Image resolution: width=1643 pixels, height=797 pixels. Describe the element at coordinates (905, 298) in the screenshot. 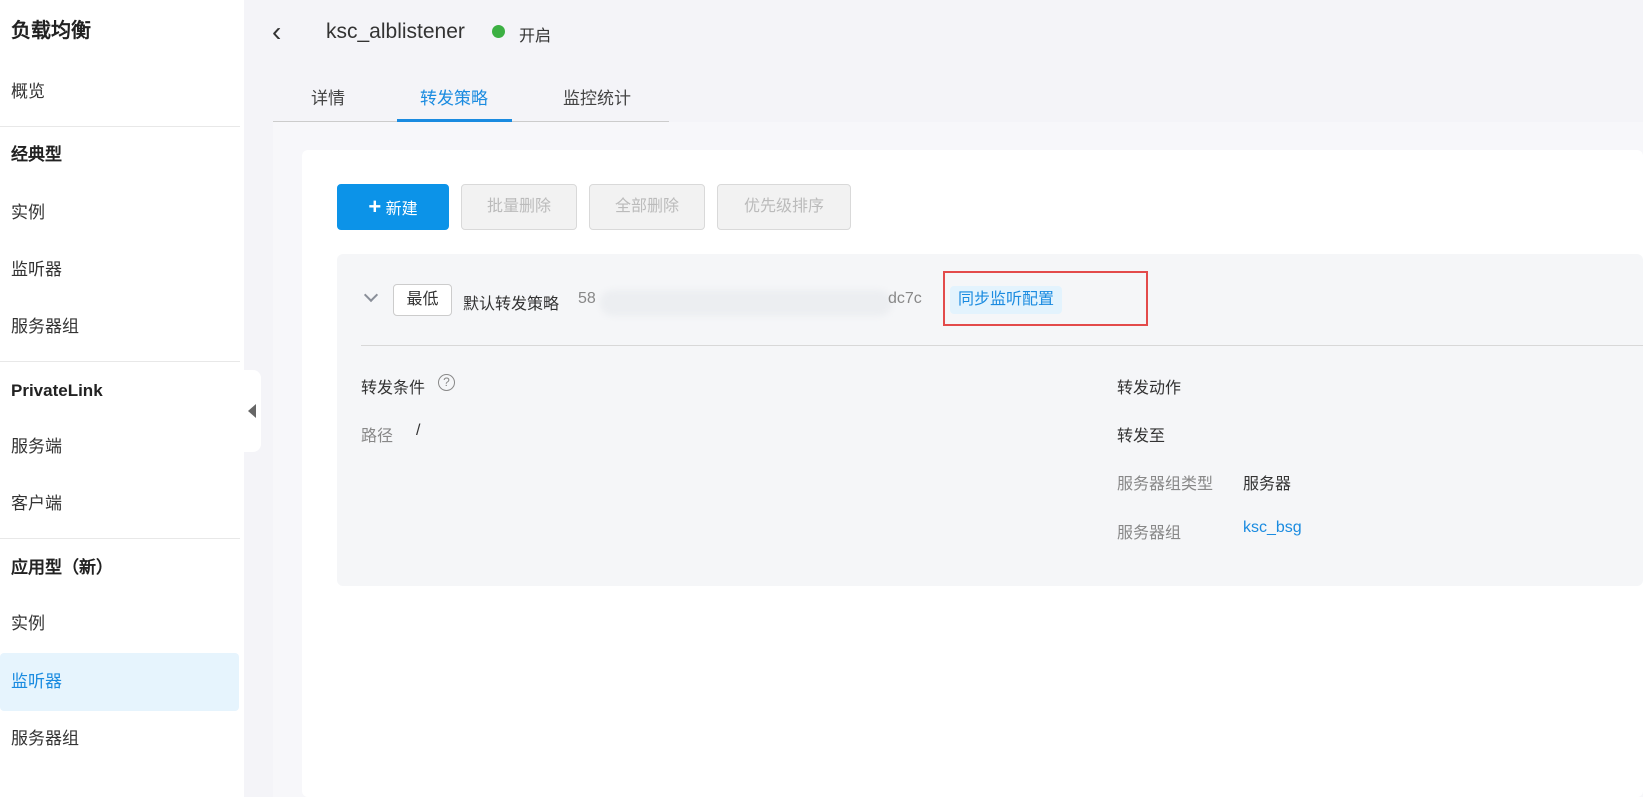

I see `rule-id-end: dc7c` at that location.